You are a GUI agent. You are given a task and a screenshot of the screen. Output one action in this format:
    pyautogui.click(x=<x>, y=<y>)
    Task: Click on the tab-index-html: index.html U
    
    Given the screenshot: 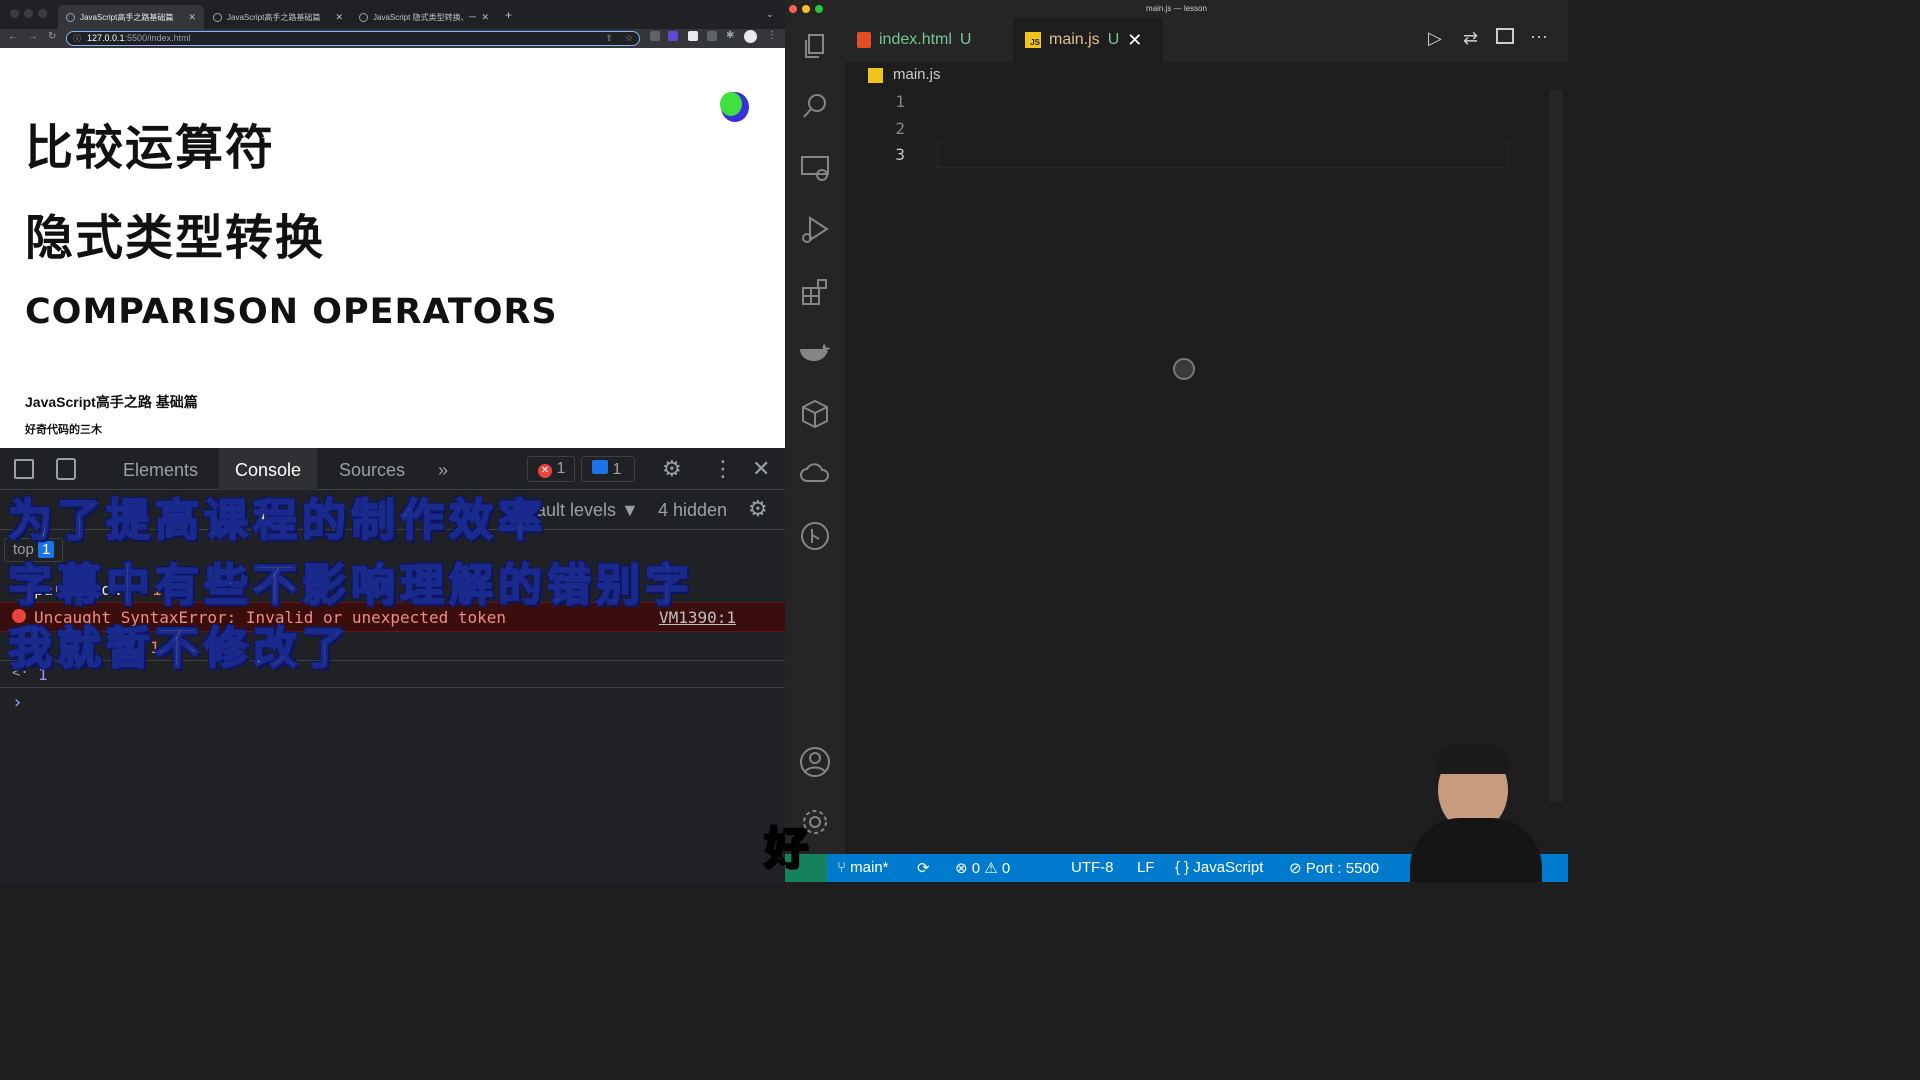 What is the action you would take?
    pyautogui.click(x=929, y=40)
    